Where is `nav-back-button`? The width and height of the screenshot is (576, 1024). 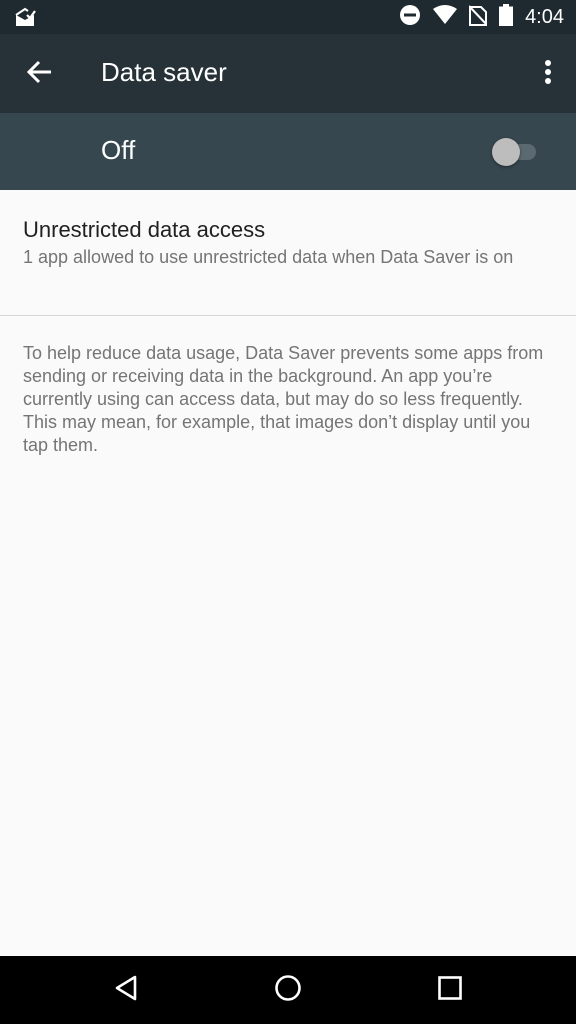 nav-back-button is located at coordinates (126, 990).